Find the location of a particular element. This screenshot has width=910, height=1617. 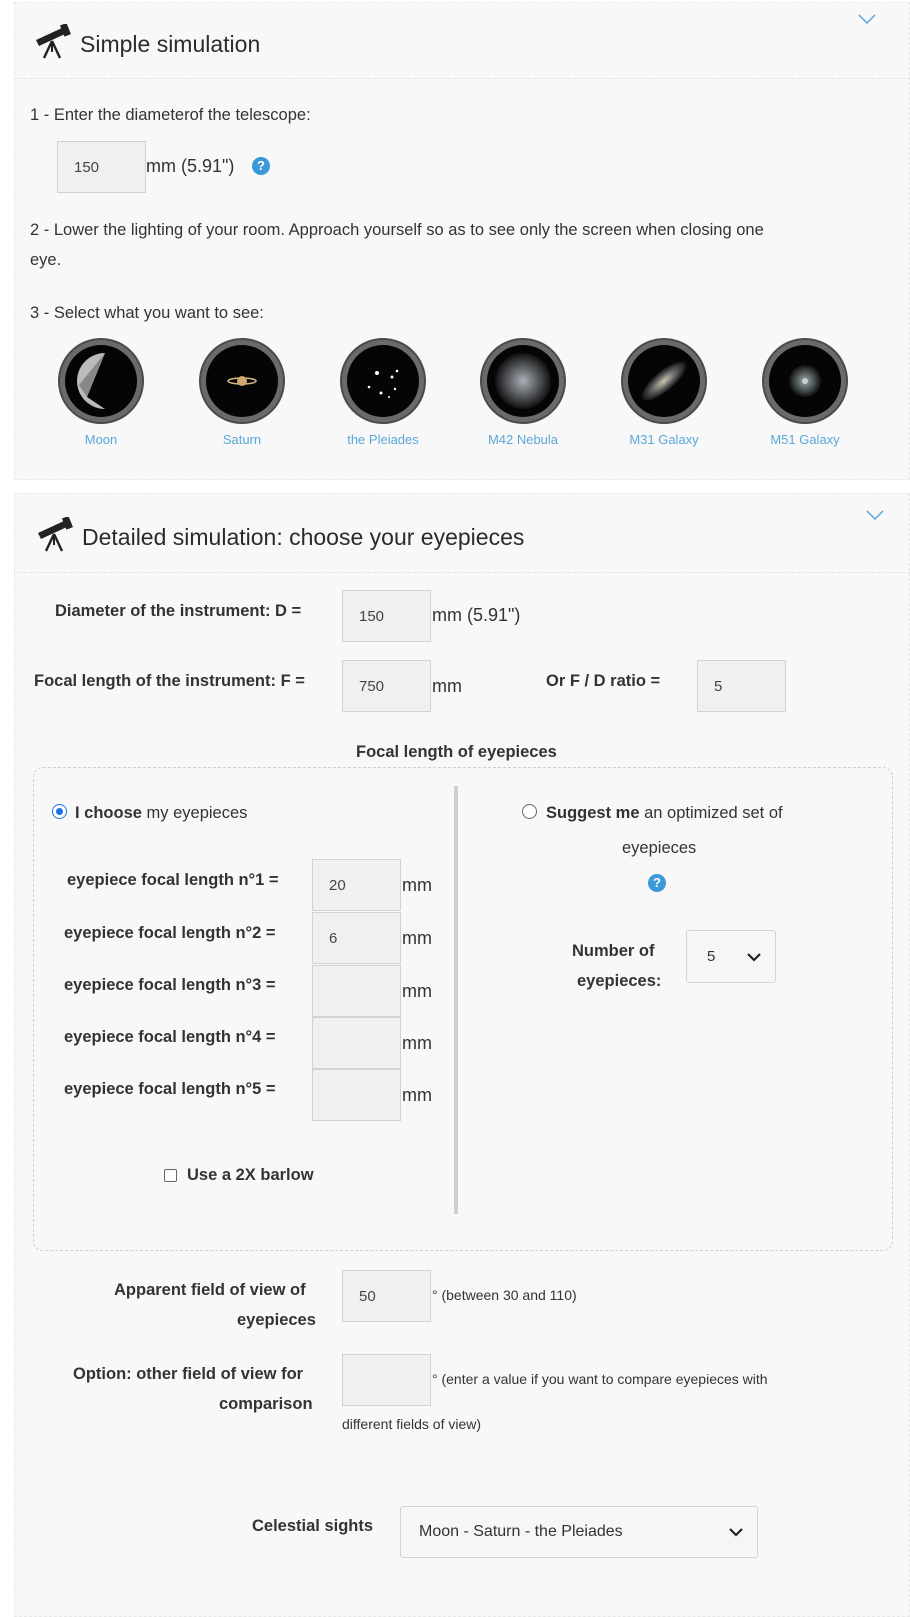

suggest-rest-text: an optimized set of is located at coordinates (711, 813).